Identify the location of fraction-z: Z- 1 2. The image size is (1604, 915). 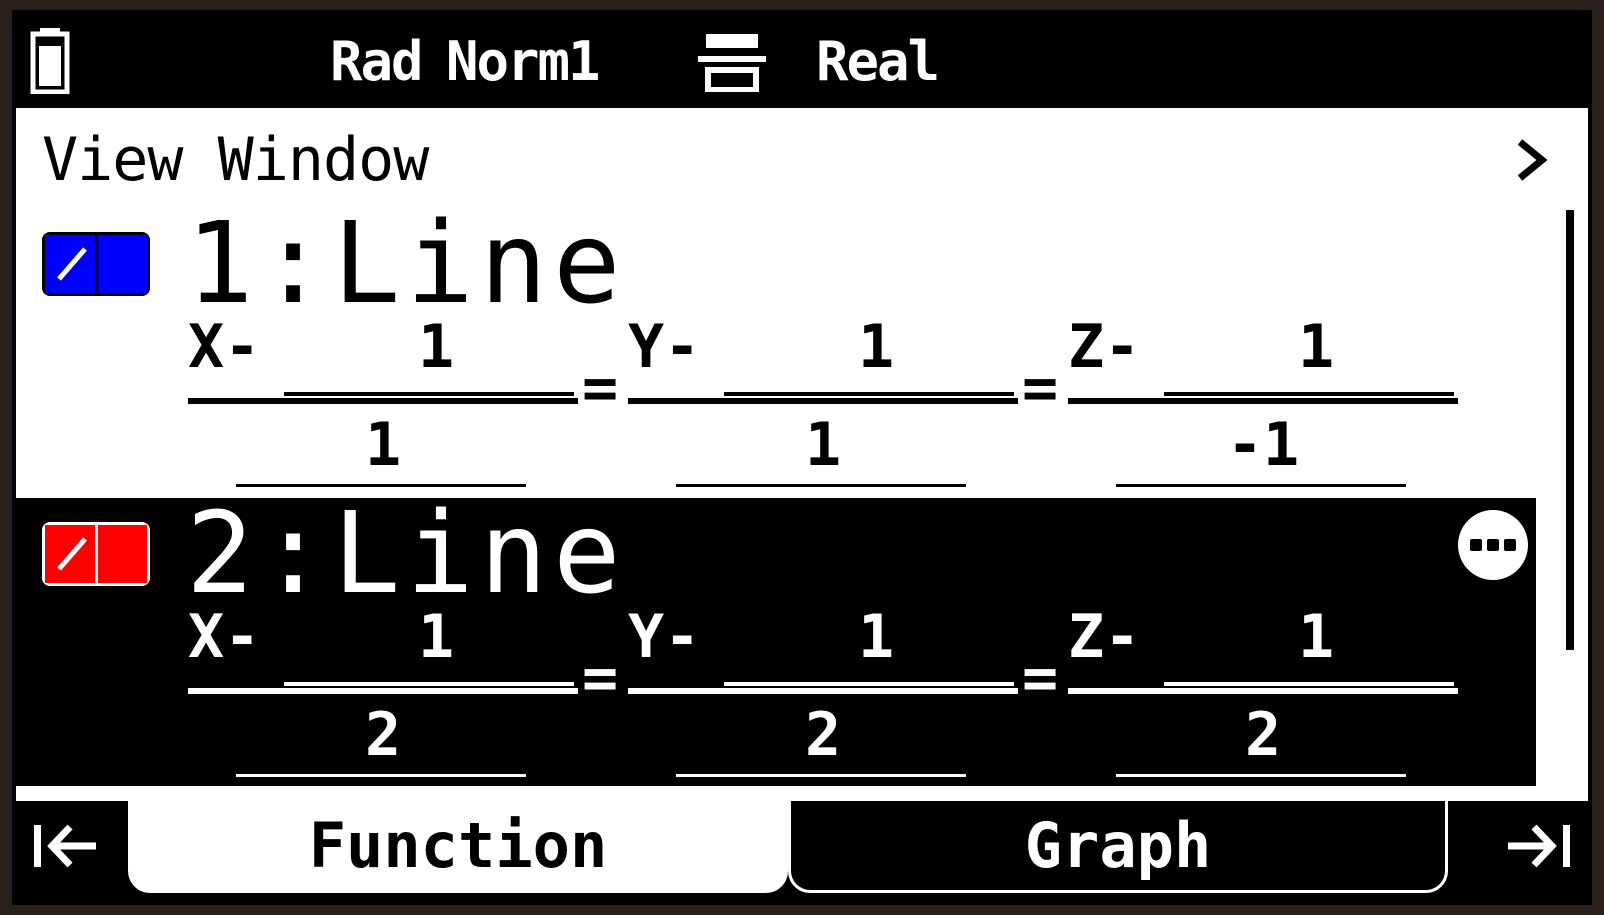
(1263, 686).